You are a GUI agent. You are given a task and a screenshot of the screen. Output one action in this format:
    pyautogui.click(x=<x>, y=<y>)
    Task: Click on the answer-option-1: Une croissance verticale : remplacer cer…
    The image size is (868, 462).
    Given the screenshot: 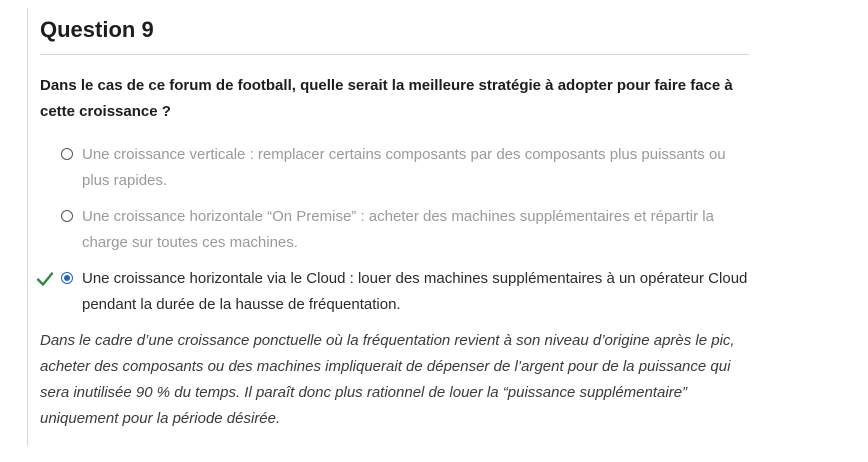 What is the action you would take?
    pyautogui.click(x=395, y=168)
    